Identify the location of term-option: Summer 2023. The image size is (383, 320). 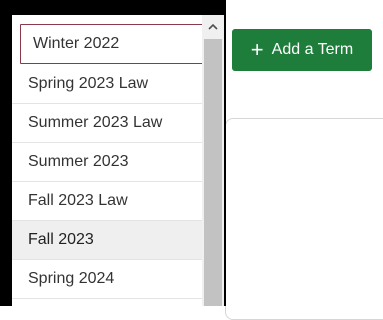
(107, 162).